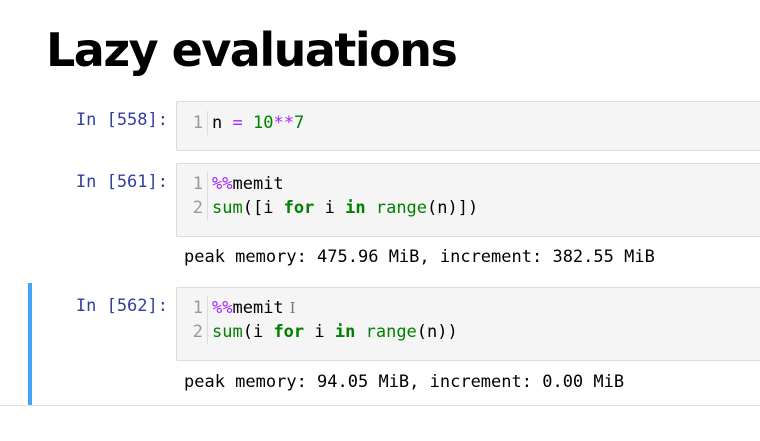 The height and width of the screenshot is (441, 760). I want to click on code-token: 10, so click(263, 123).